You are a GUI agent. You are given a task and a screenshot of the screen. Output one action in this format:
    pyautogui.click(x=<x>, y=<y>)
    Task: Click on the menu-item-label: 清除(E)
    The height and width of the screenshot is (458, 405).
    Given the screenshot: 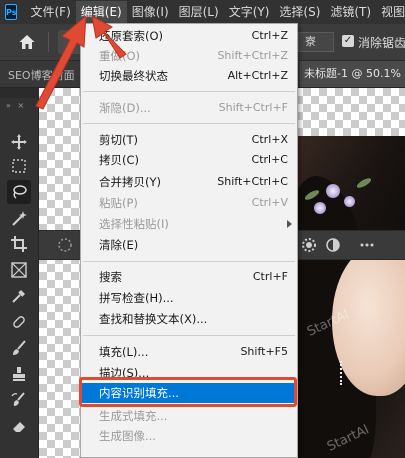 What is the action you would take?
    pyautogui.click(x=119, y=245)
    